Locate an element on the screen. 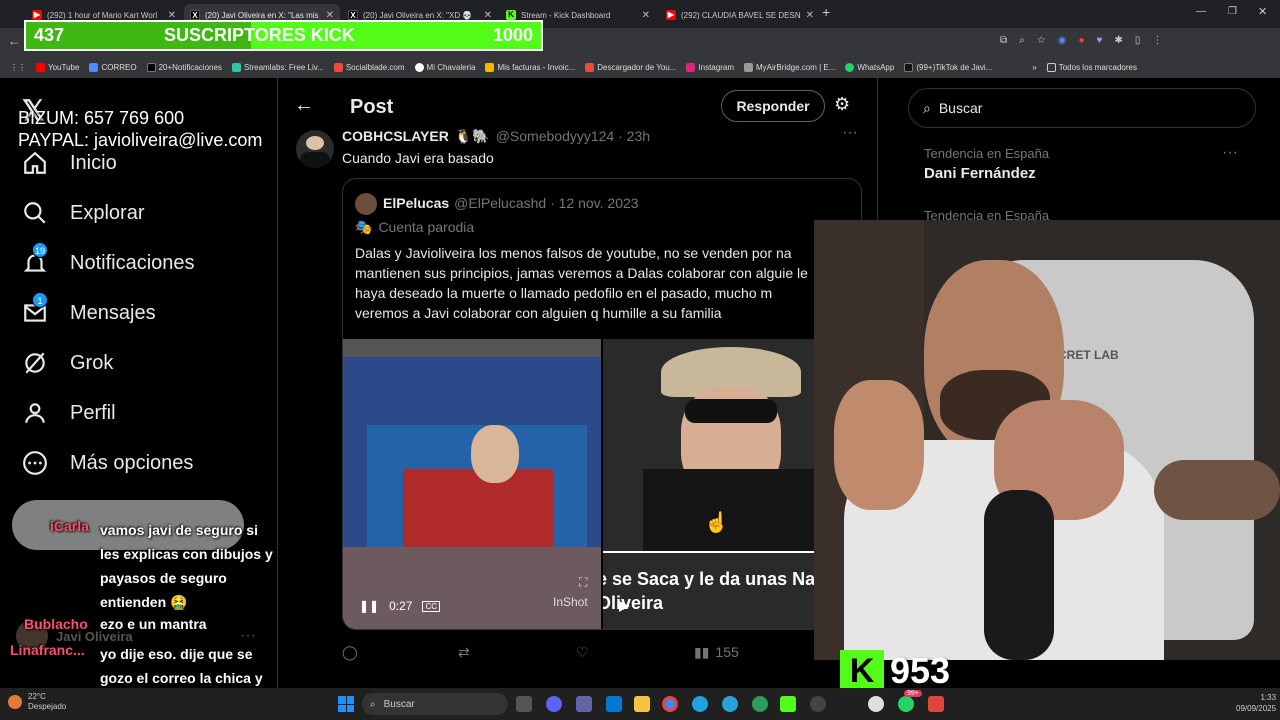 This screenshot has width=1280, height=720. subscriber-count: 437 is located at coordinates (49, 35).